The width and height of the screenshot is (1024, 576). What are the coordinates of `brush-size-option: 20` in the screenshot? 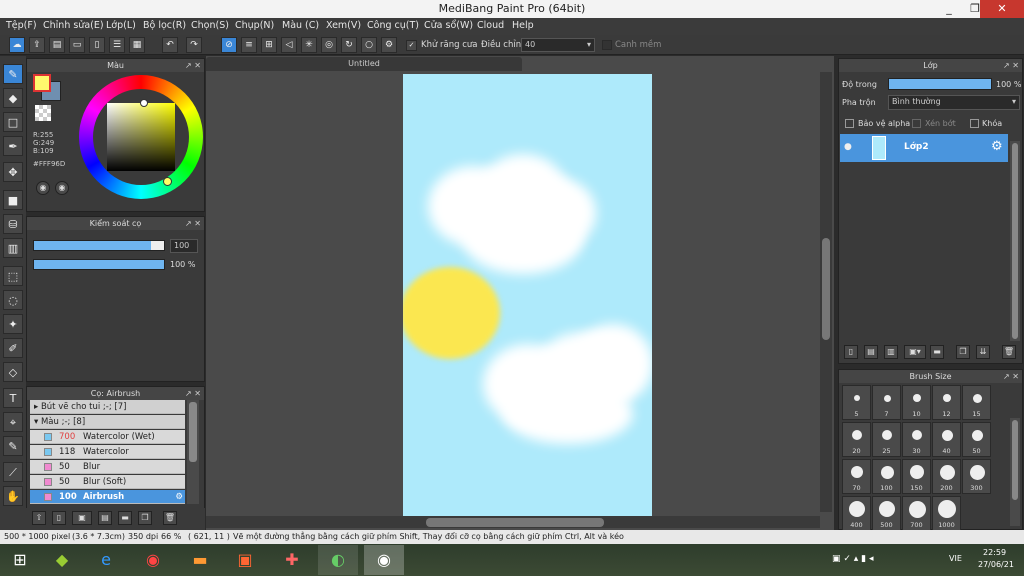 It's located at (856, 439).